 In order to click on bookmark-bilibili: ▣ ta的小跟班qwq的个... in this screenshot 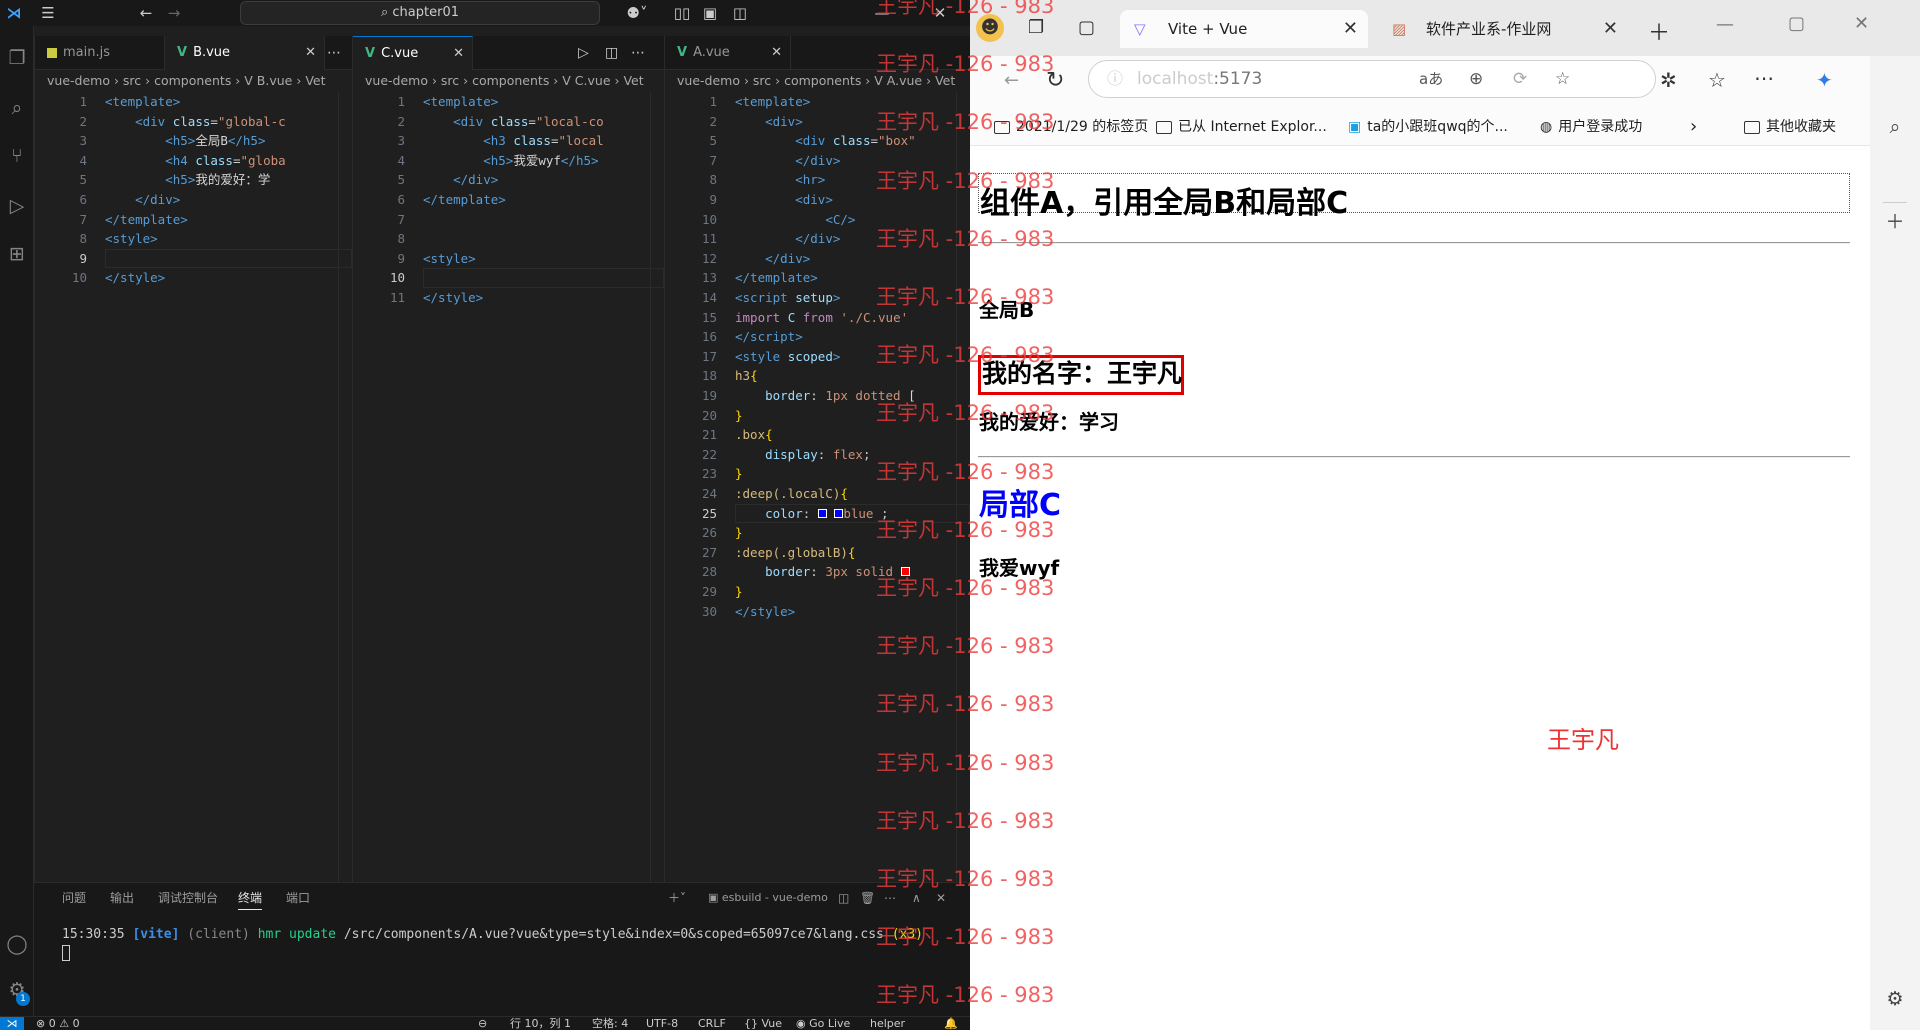, I will do `click(1428, 127)`.